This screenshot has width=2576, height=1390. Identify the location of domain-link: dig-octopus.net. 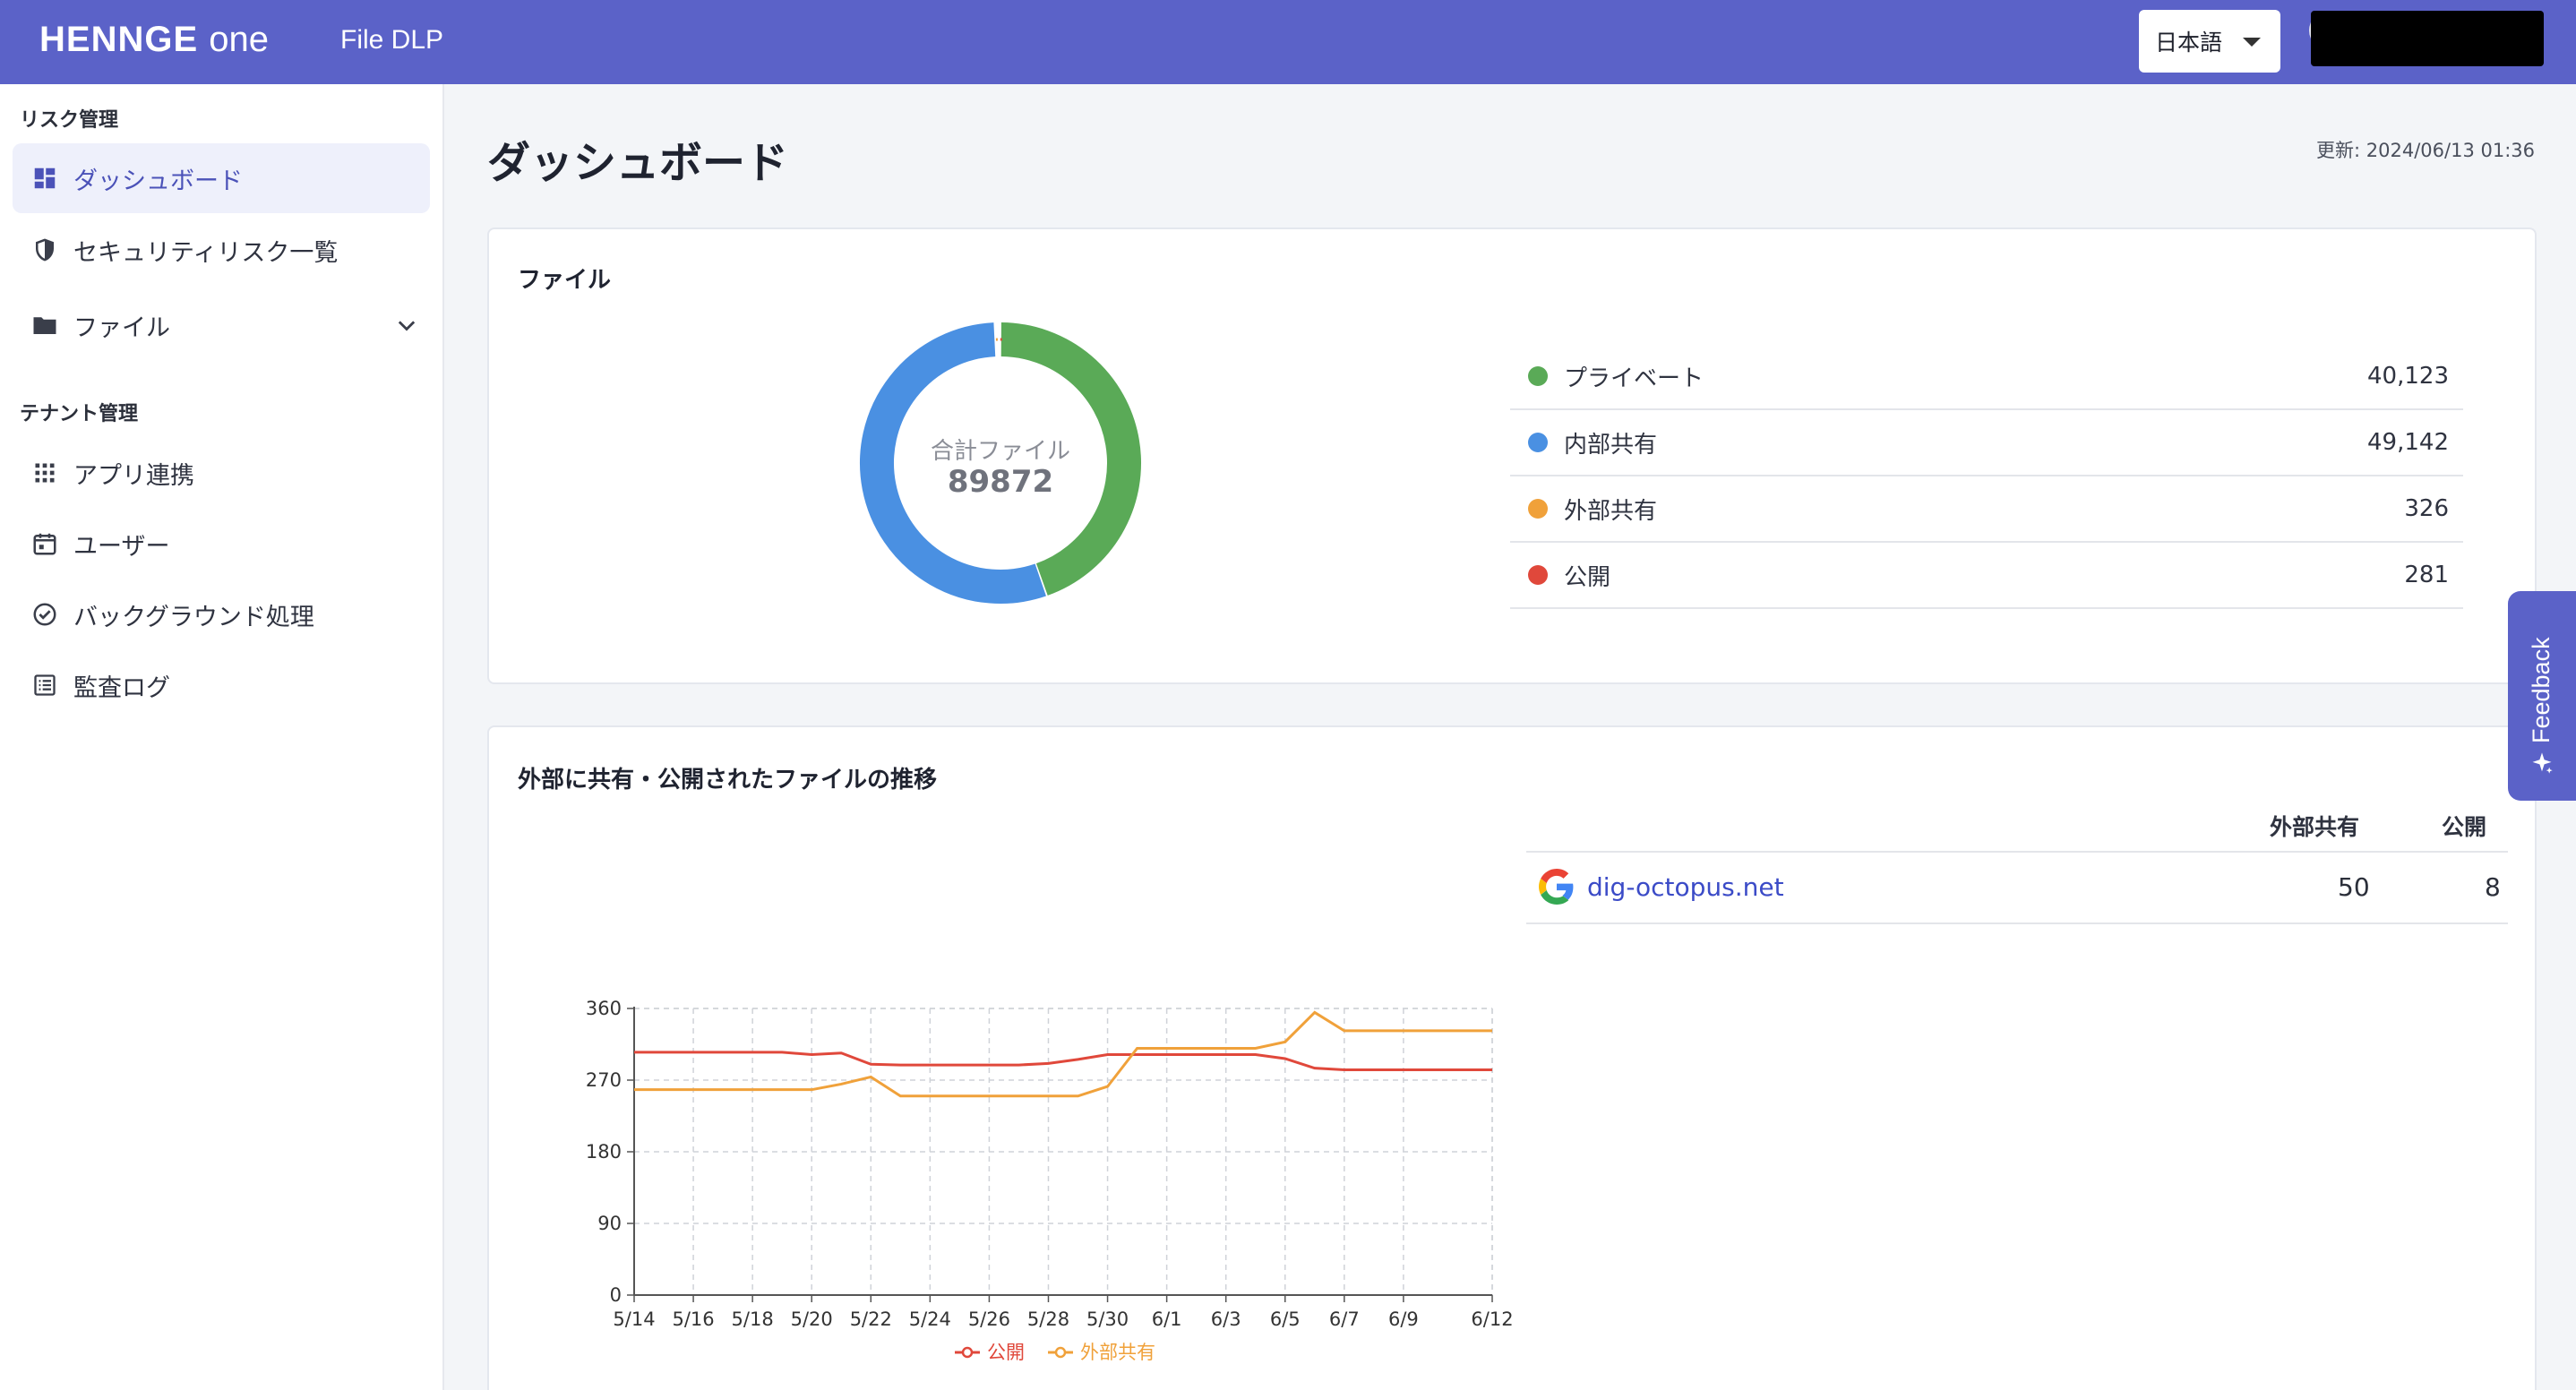
(1685, 887).